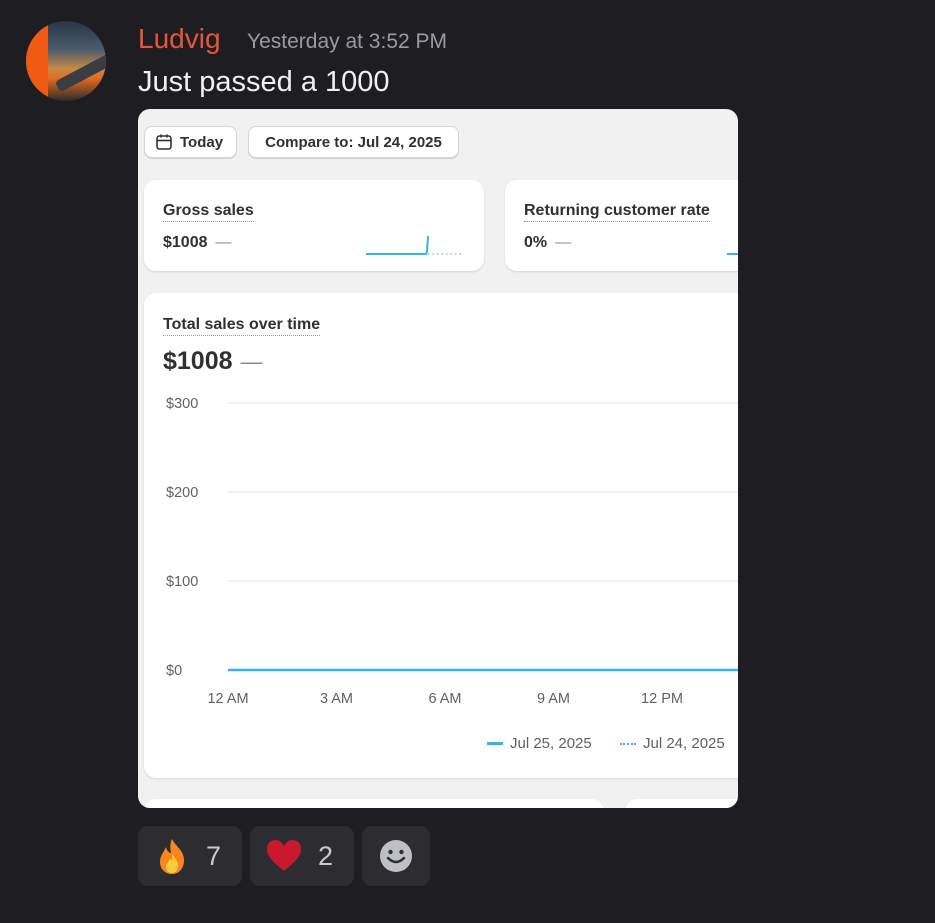 This screenshot has height=923, width=935. Describe the element at coordinates (182, 404) in the screenshot. I see `y-tick-label: $300` at that location.